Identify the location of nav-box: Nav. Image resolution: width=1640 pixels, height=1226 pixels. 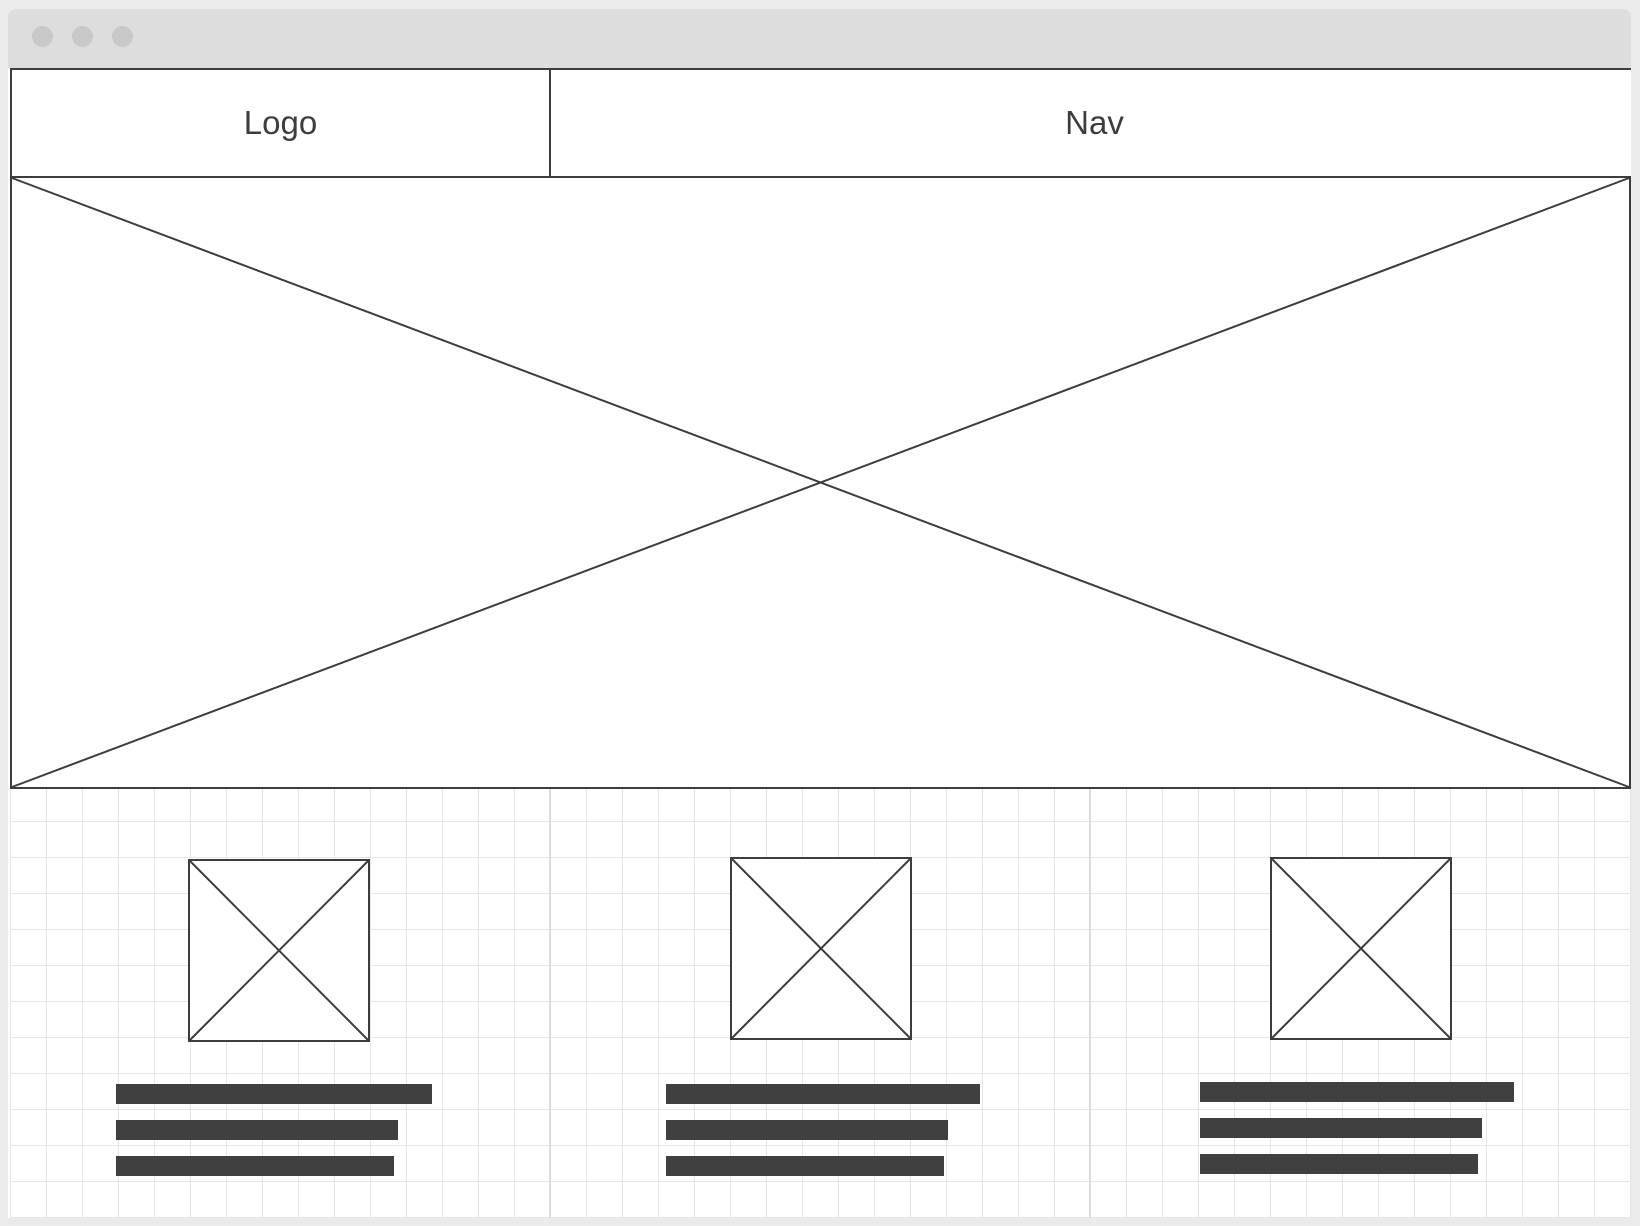
(1090, 123).